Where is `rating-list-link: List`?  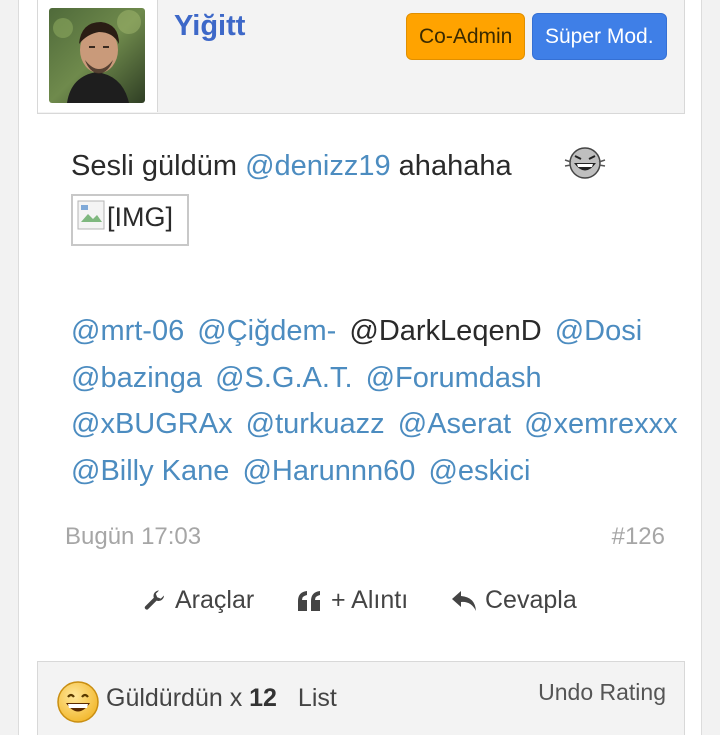 rating-list-link: List is located at coordinates (317, 698).